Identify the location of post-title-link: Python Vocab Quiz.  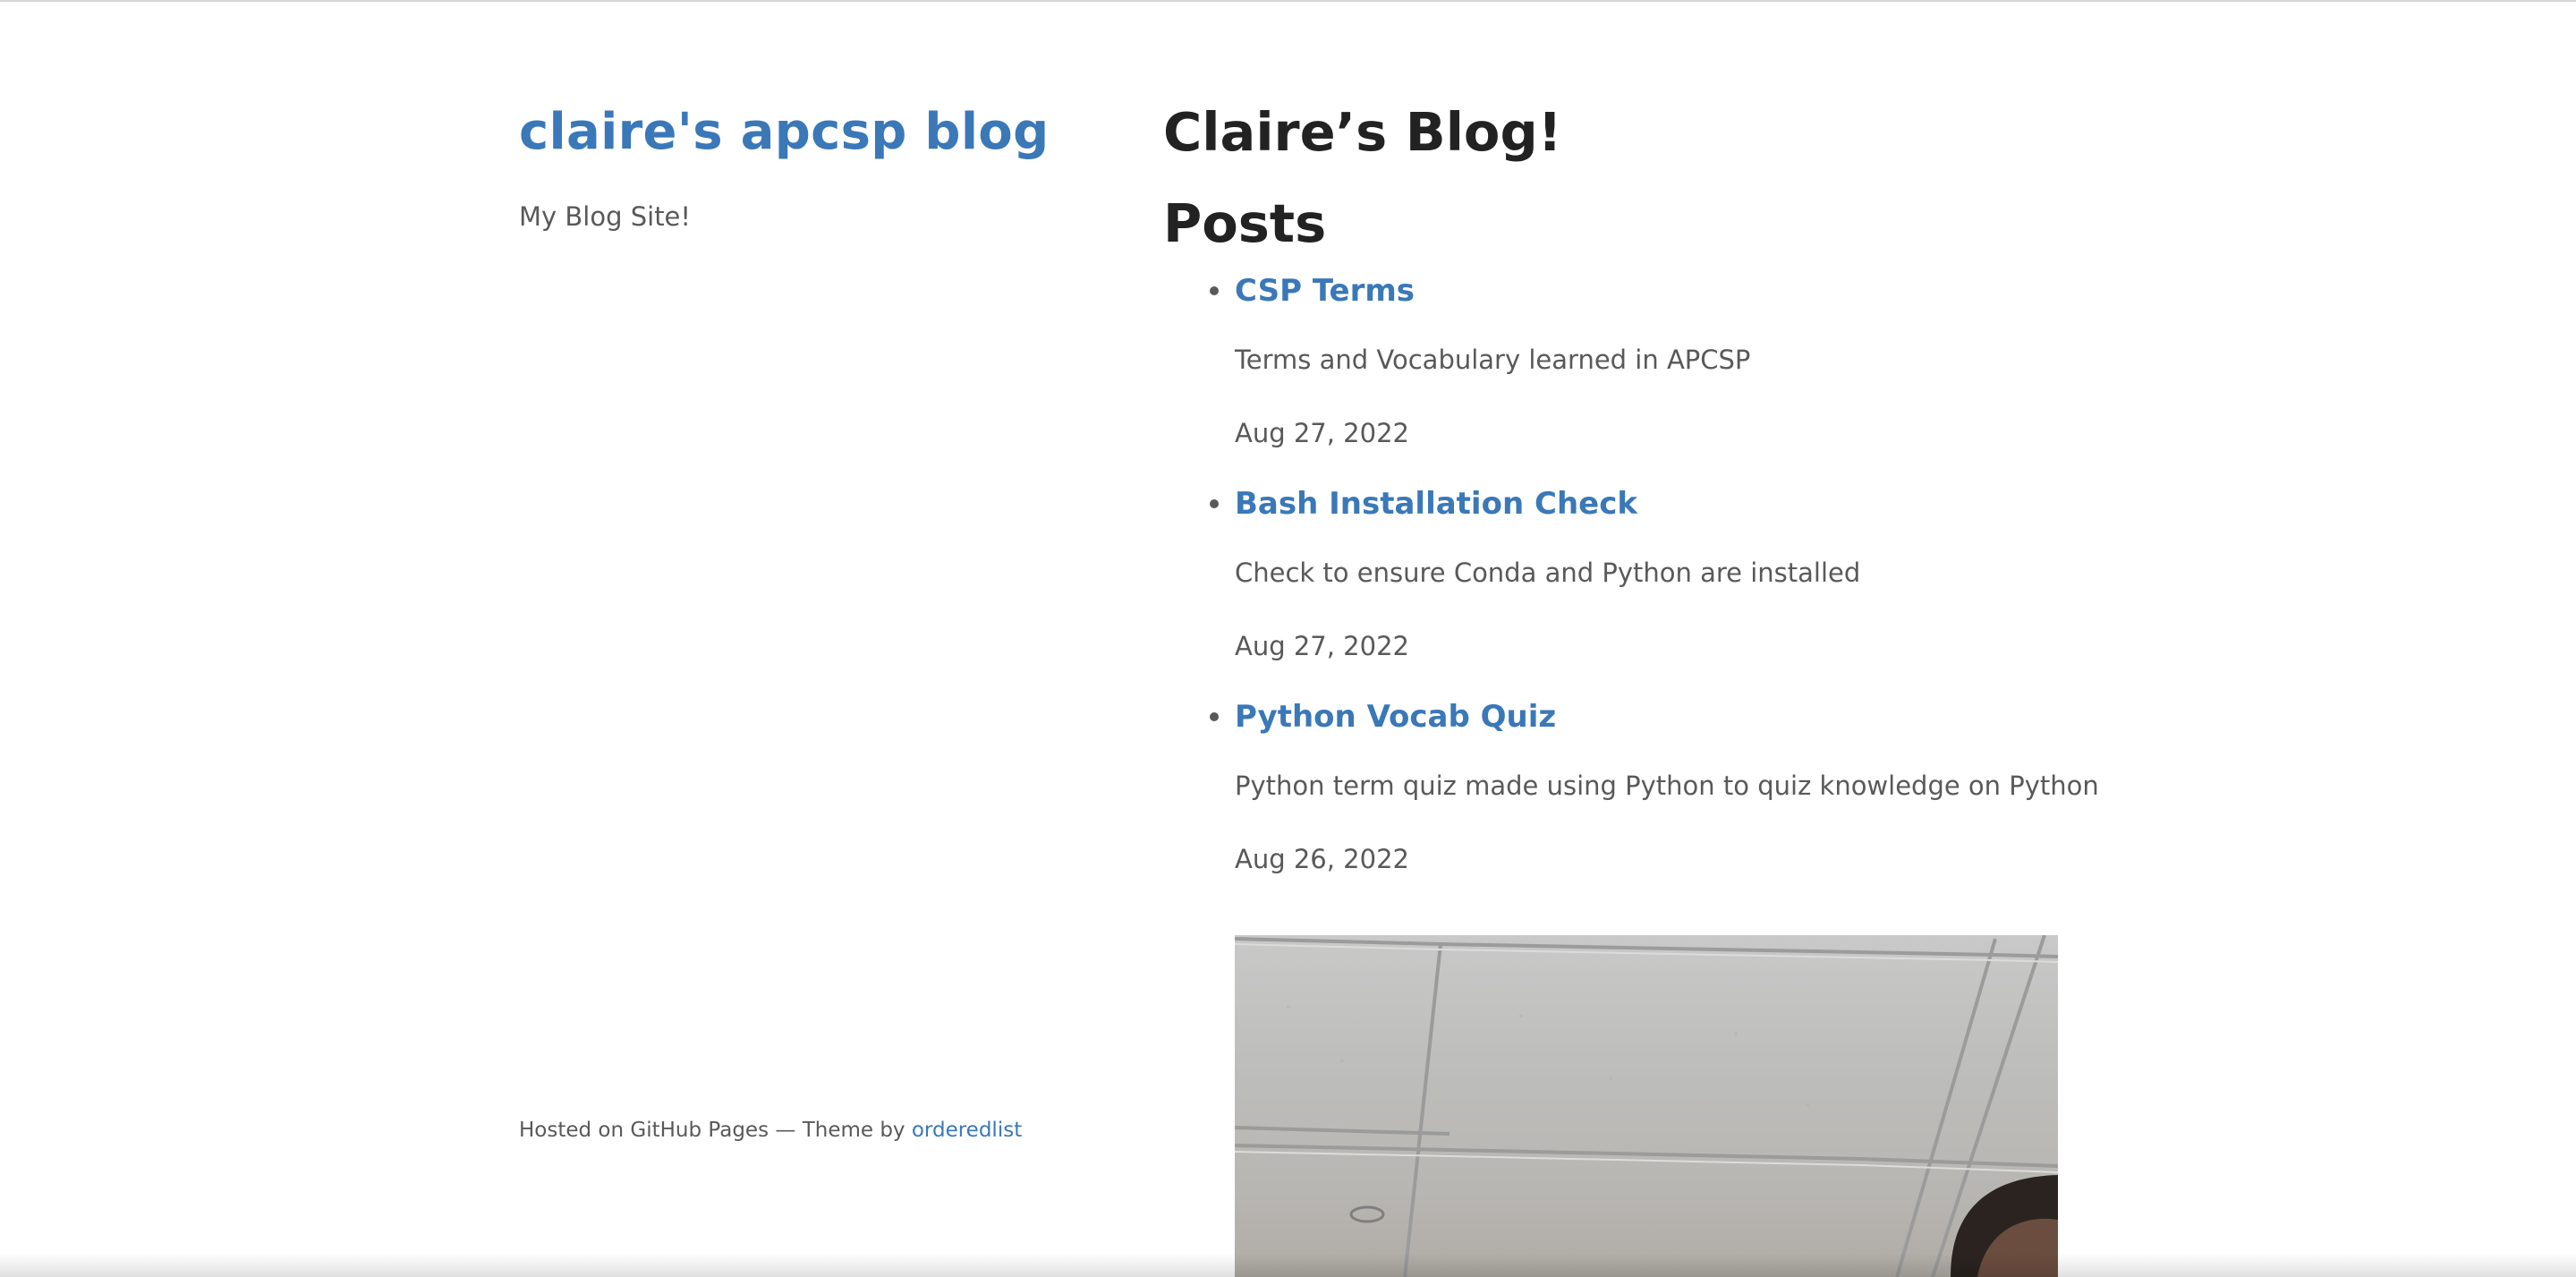
(1646, 716).